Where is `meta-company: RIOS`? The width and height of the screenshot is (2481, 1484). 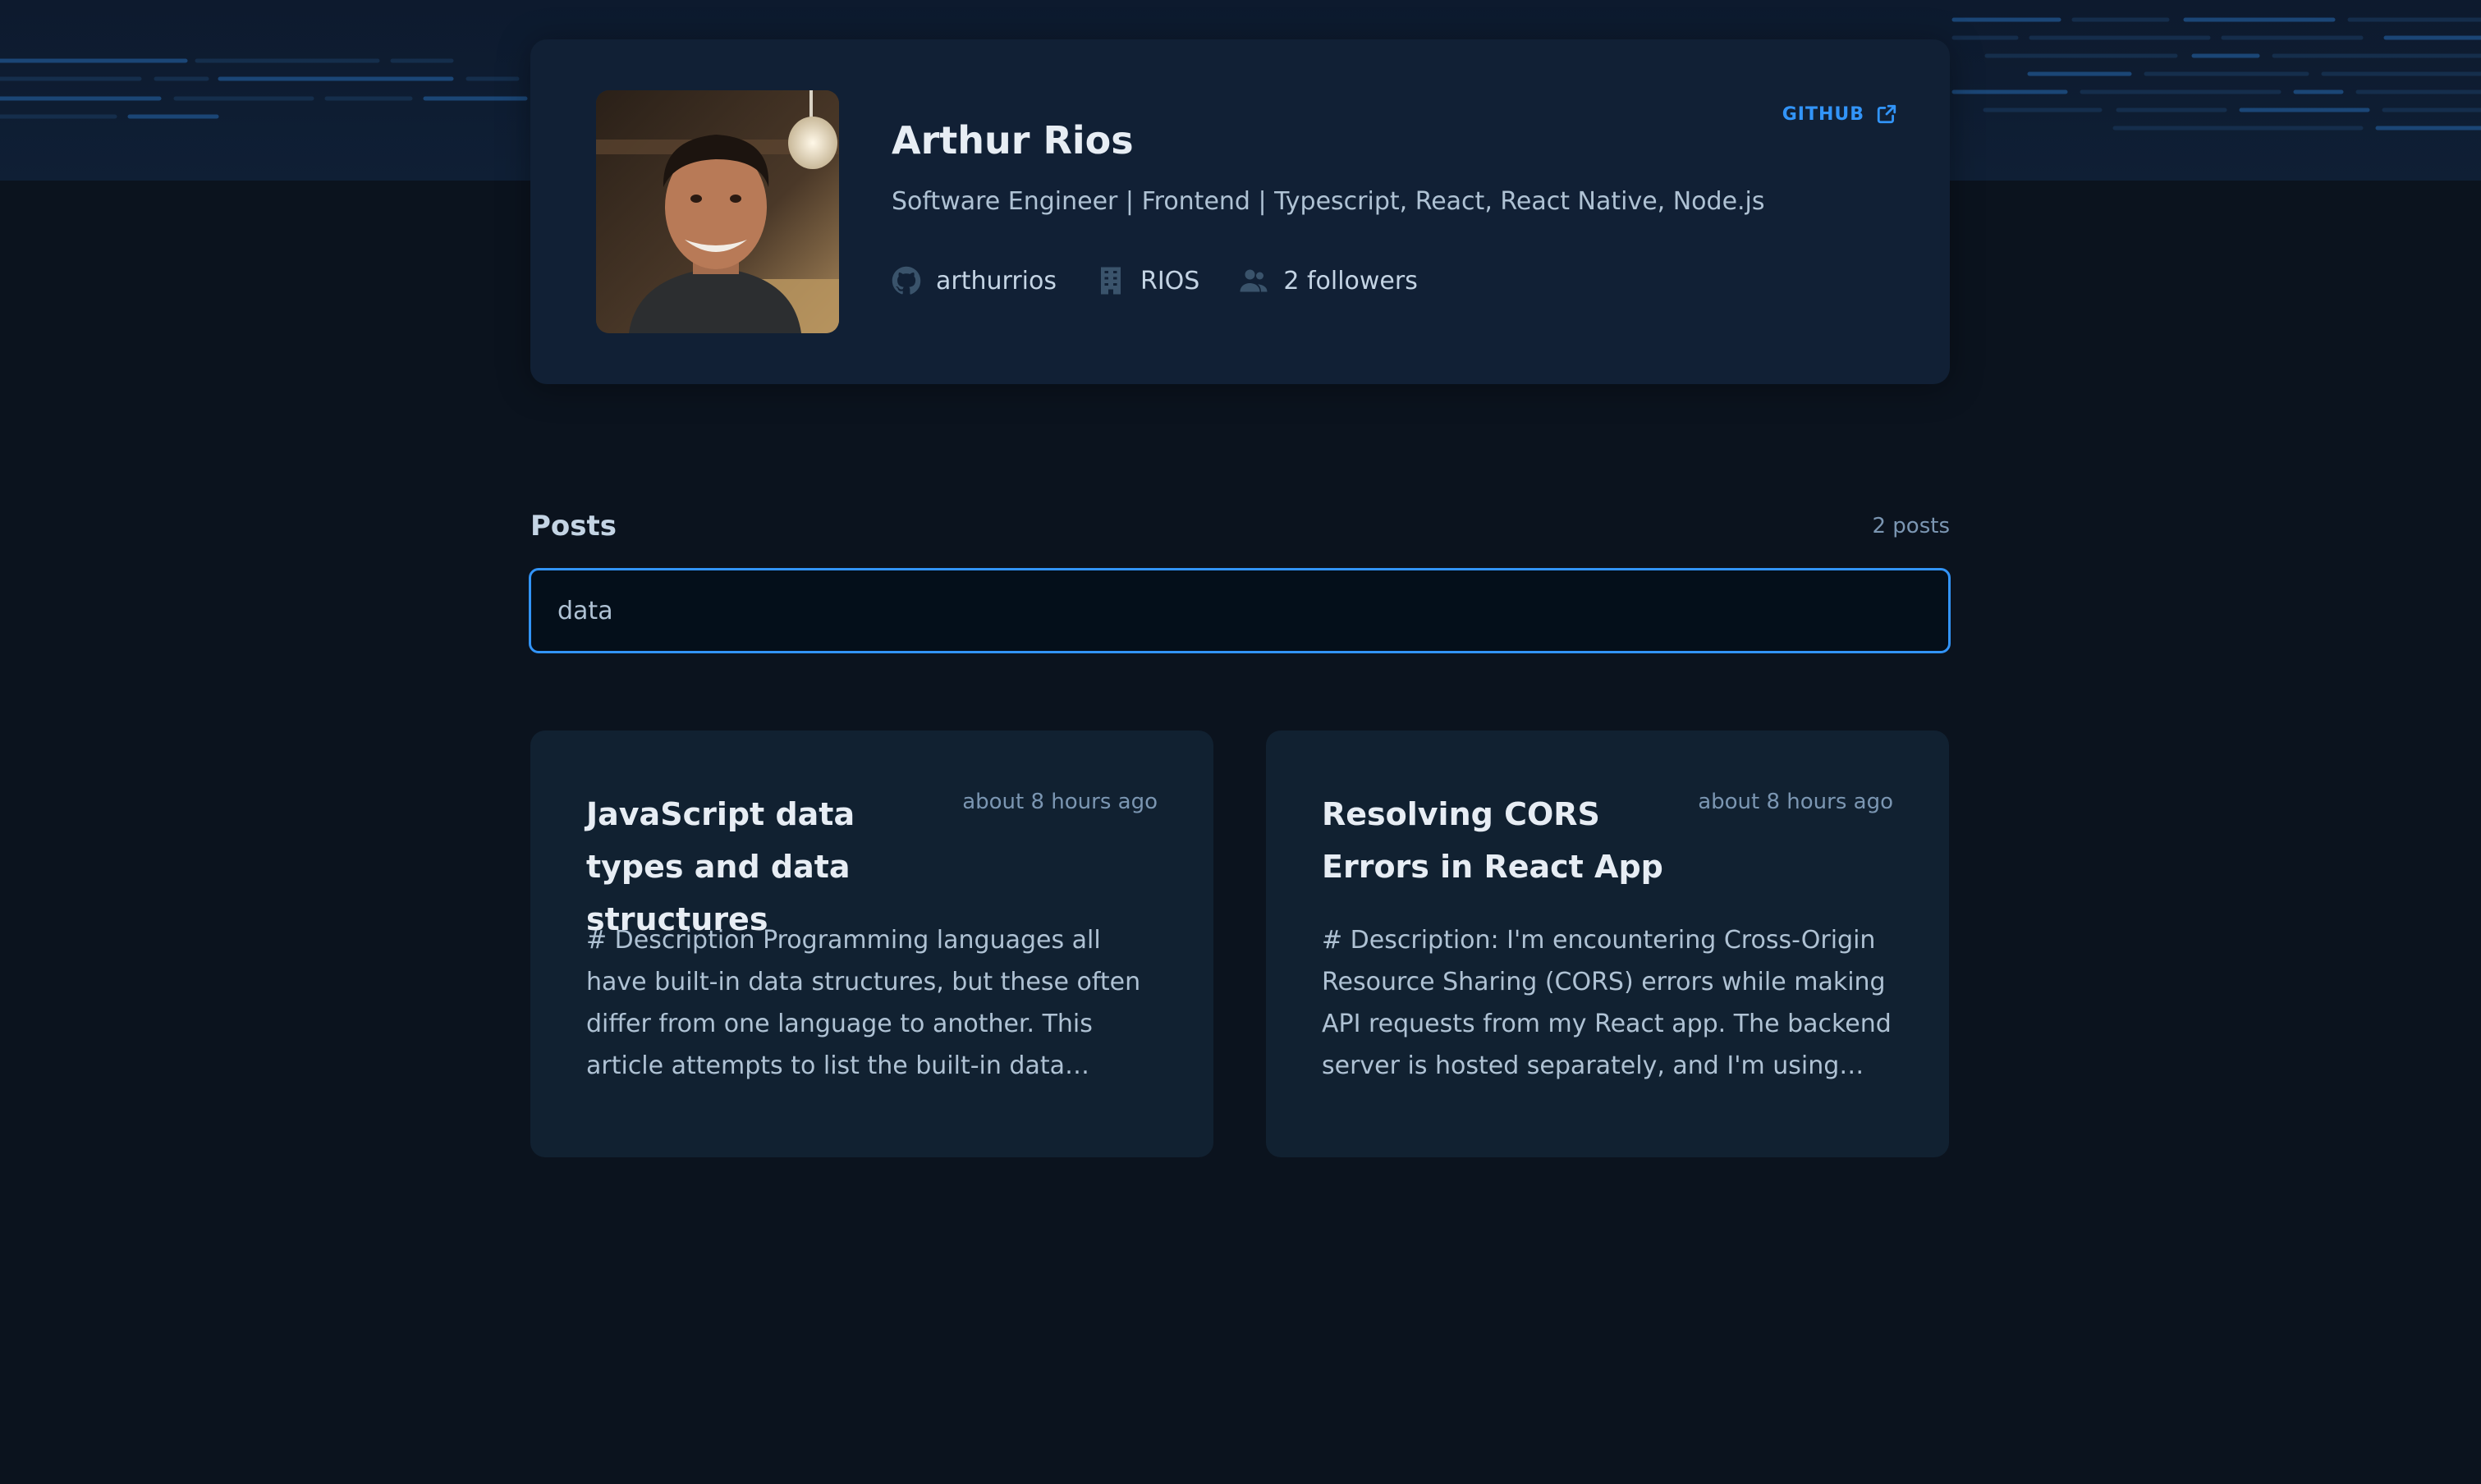 meta-company: RIOS is located at coordinates (1147, 280).